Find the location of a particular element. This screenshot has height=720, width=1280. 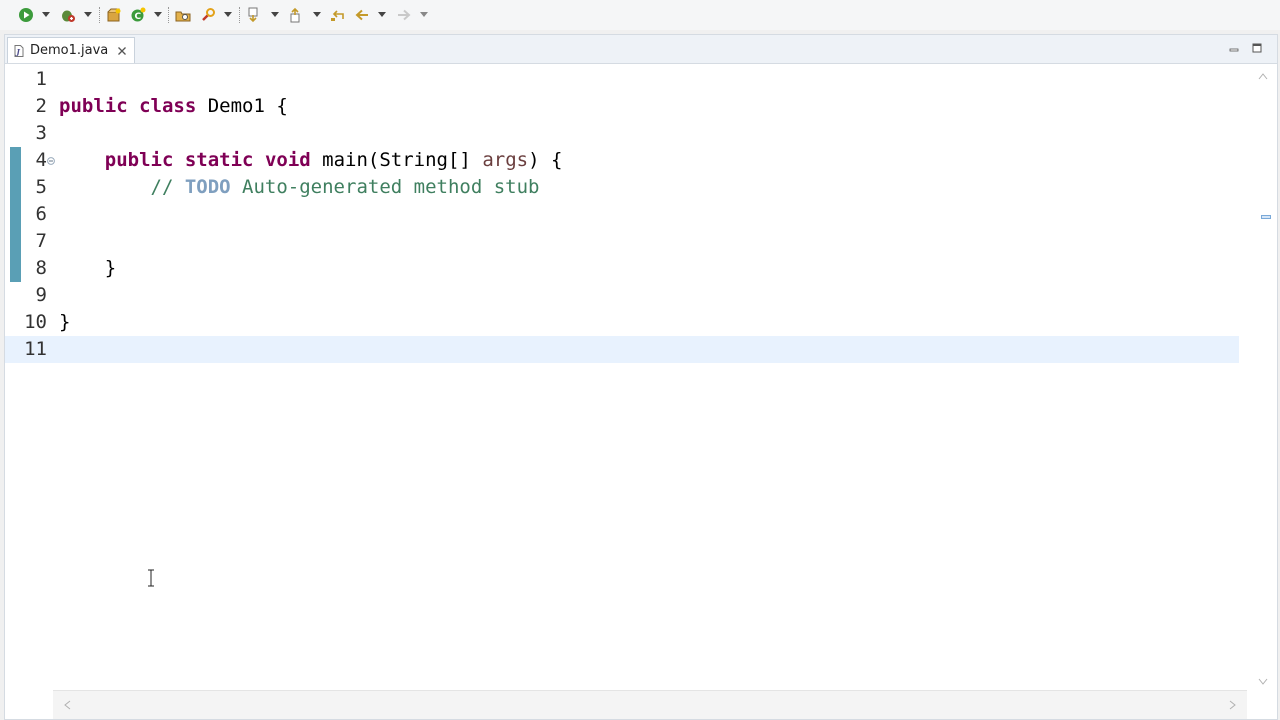

code-line: 3 is located at coordinates (622, 133).